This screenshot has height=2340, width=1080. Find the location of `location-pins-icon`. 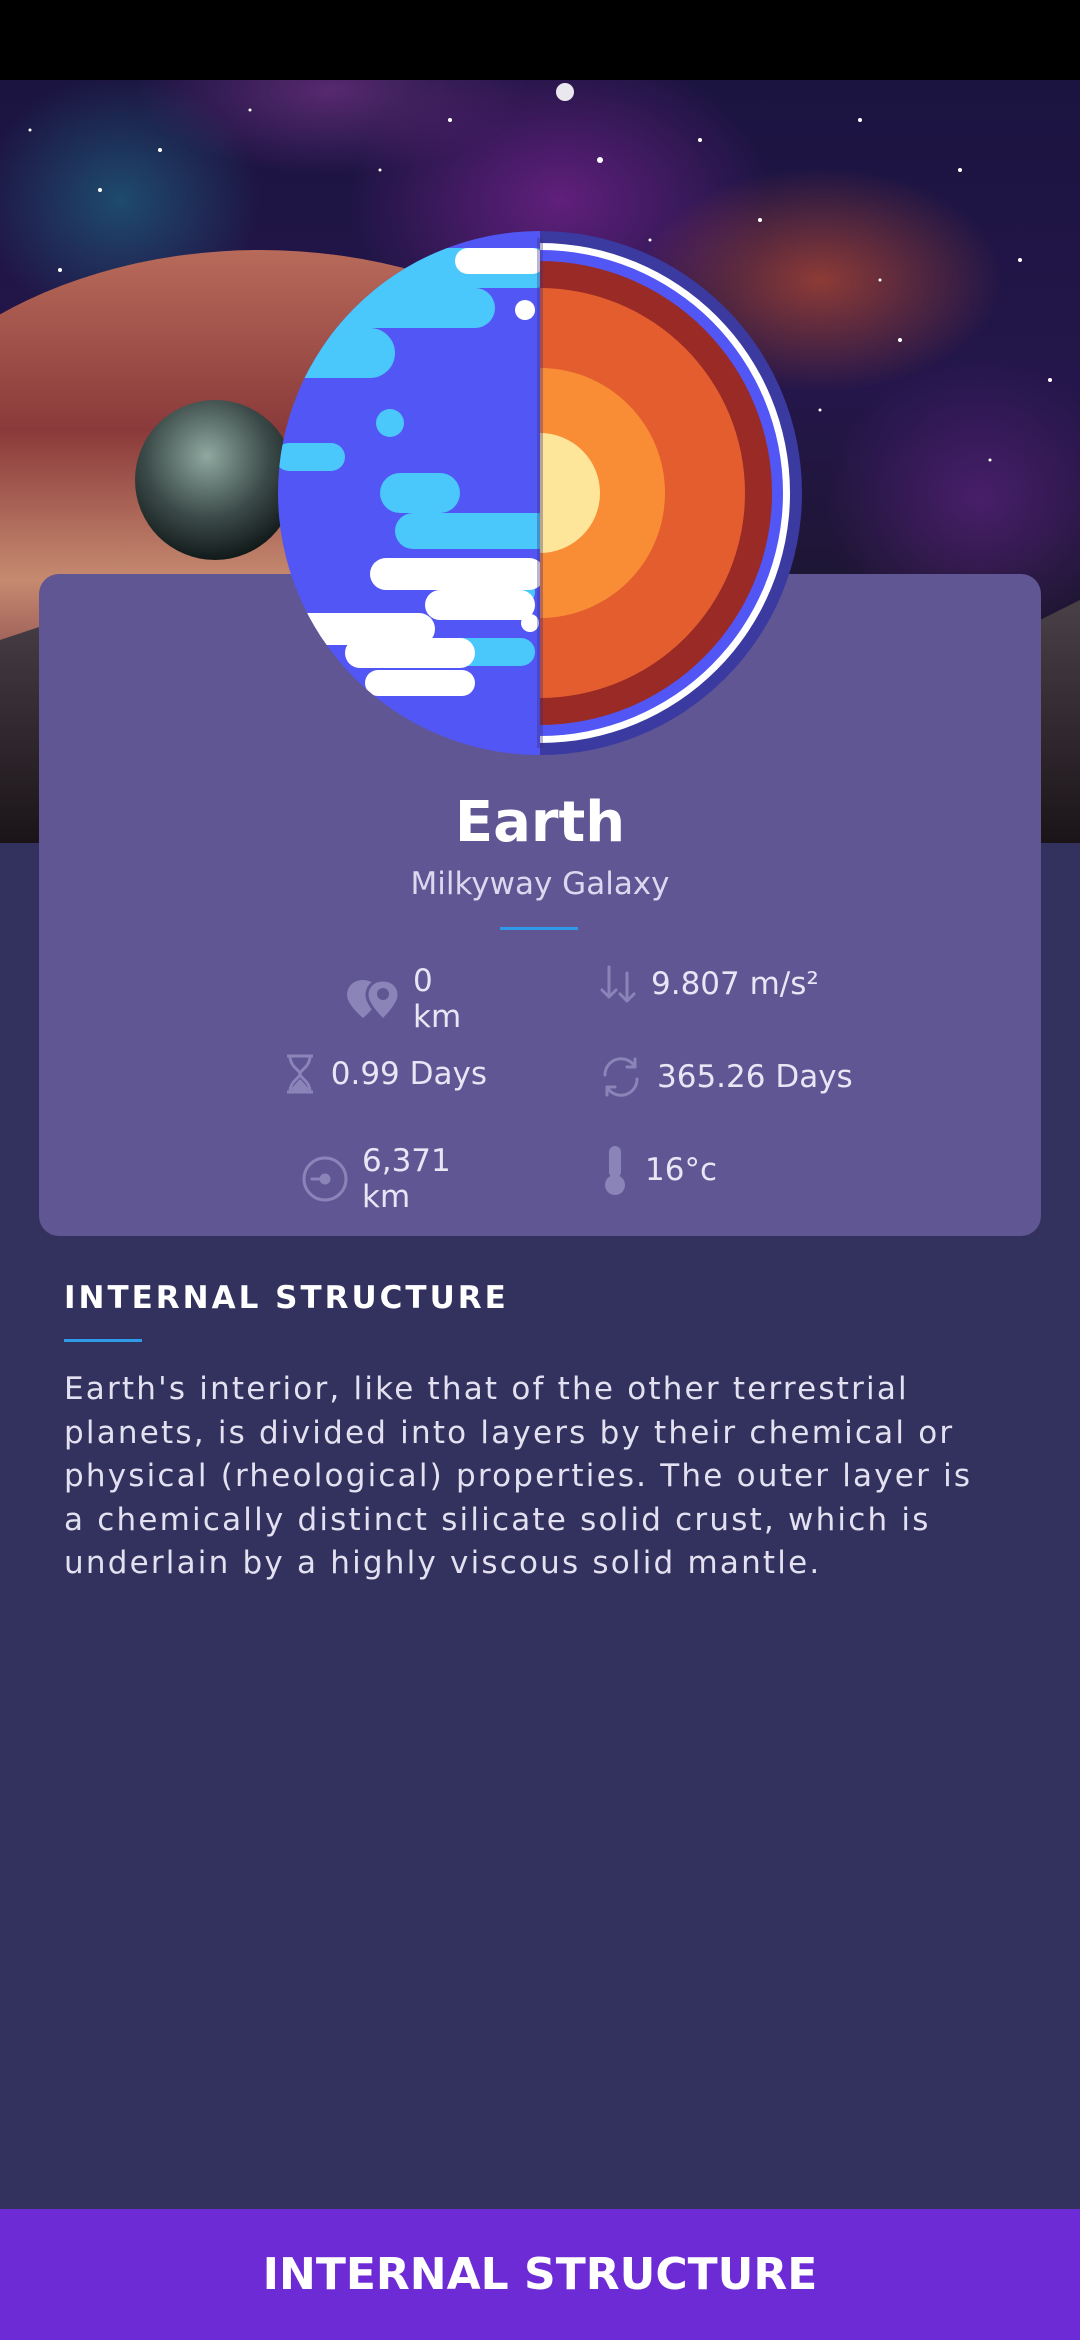

location-pins-icon is located at coordinates (373, 999).